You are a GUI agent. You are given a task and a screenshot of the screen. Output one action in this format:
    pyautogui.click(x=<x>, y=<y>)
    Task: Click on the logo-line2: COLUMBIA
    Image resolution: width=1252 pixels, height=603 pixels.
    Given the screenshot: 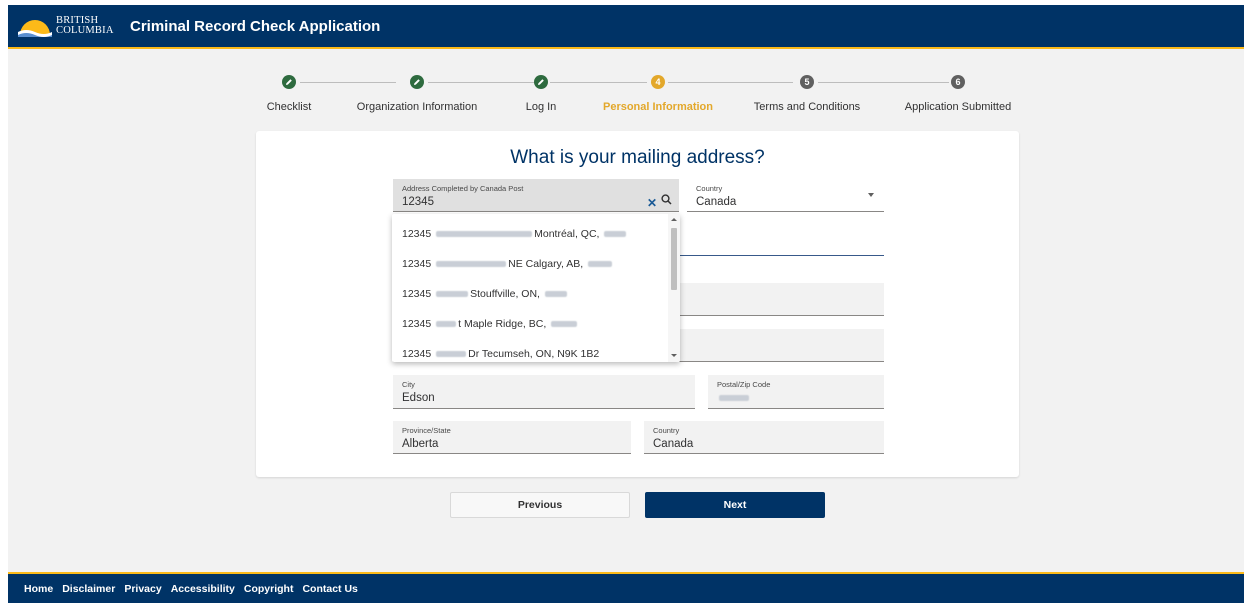 What is the action you would take?
    pyautogui.click(x=85, y=30)
    